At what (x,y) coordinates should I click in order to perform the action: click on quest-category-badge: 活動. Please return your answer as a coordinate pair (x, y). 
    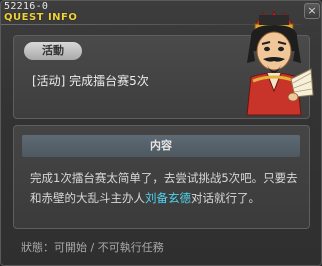
    Looking at the image, I should click on (53, 51).